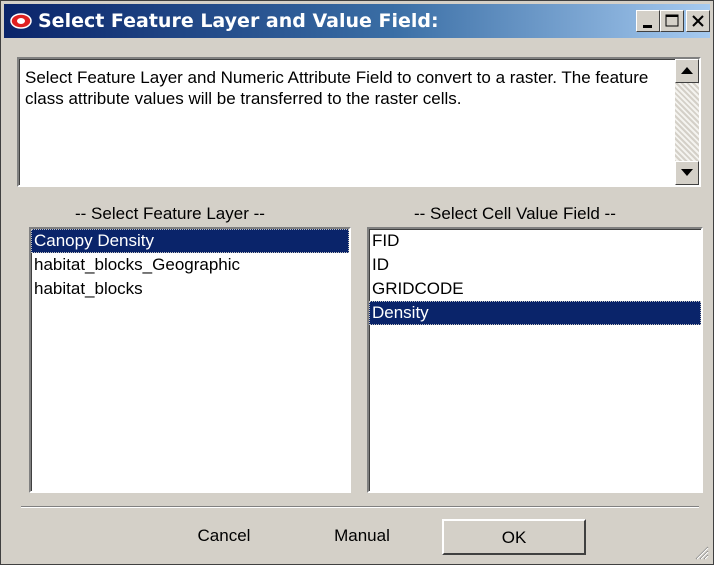  Describe the element at coordinates (190, 241) in the screenshot. I see `list-item: Canopy Density` at that location.